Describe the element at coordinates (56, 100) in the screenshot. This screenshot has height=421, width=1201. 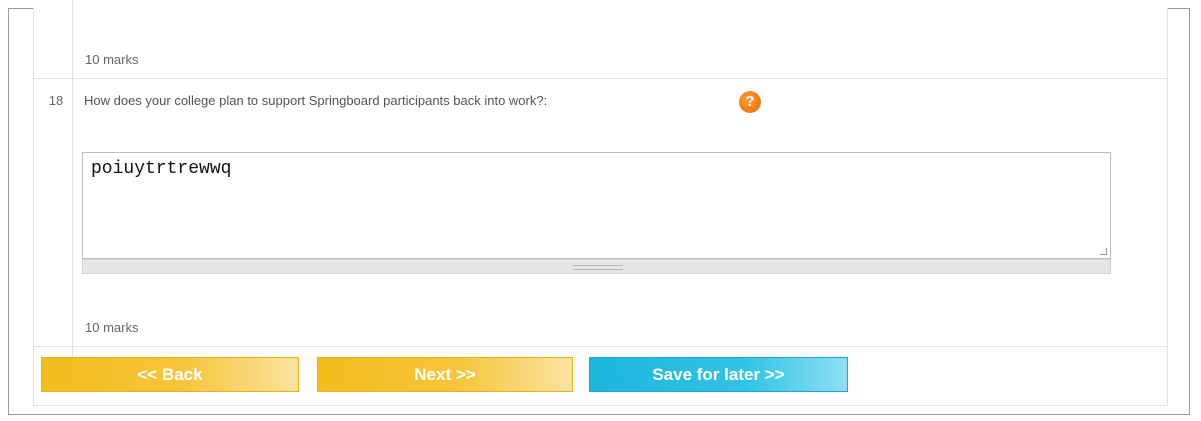
I see `question-number: 18` at that location.